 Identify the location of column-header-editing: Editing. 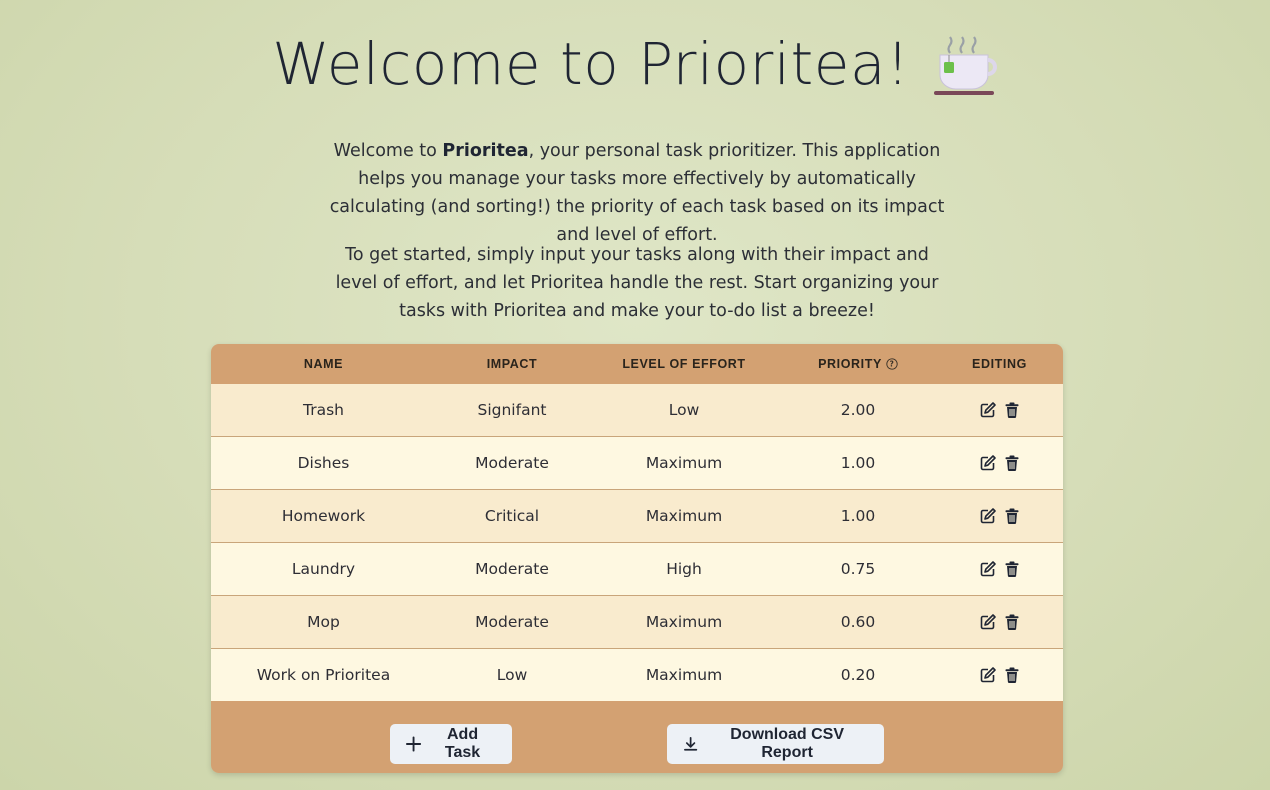
(999, 364).